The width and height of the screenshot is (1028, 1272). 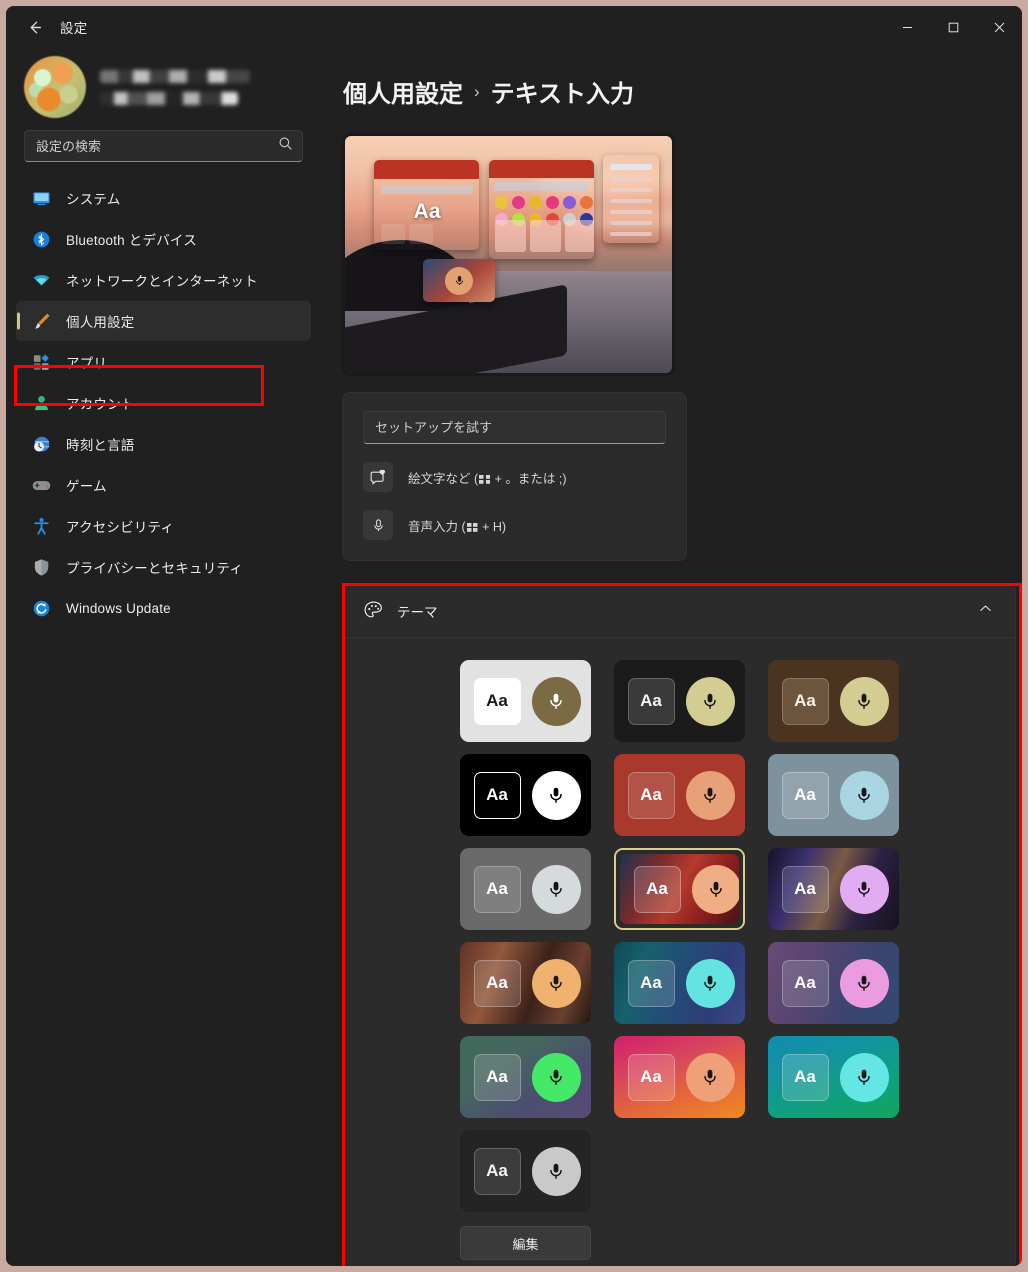 I want to click on user-profile, so click(x=163, y=87).